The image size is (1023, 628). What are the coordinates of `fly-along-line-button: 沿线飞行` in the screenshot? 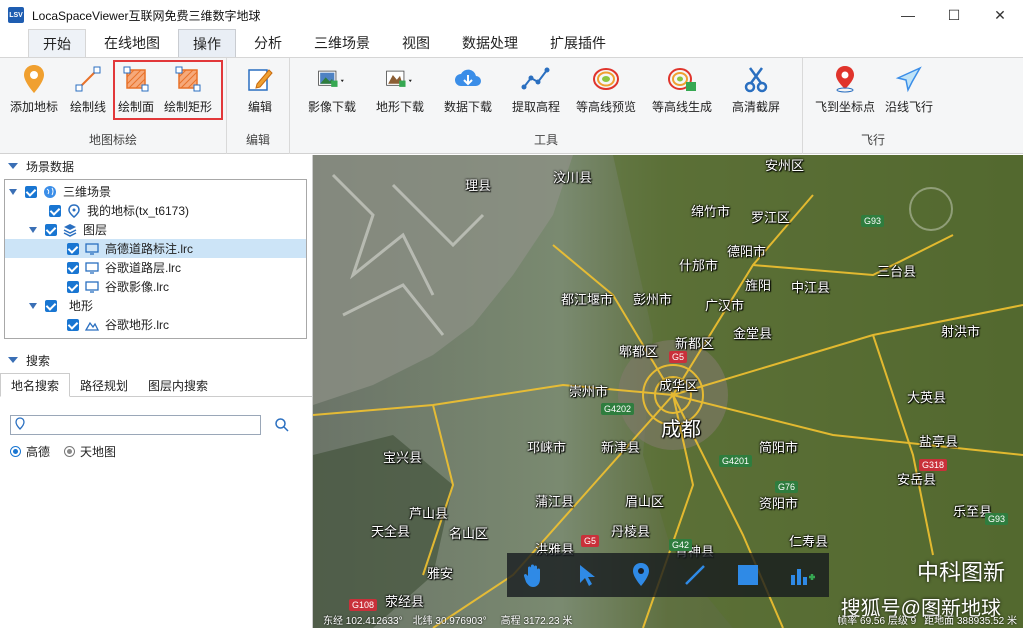 It's located at (909, 92).